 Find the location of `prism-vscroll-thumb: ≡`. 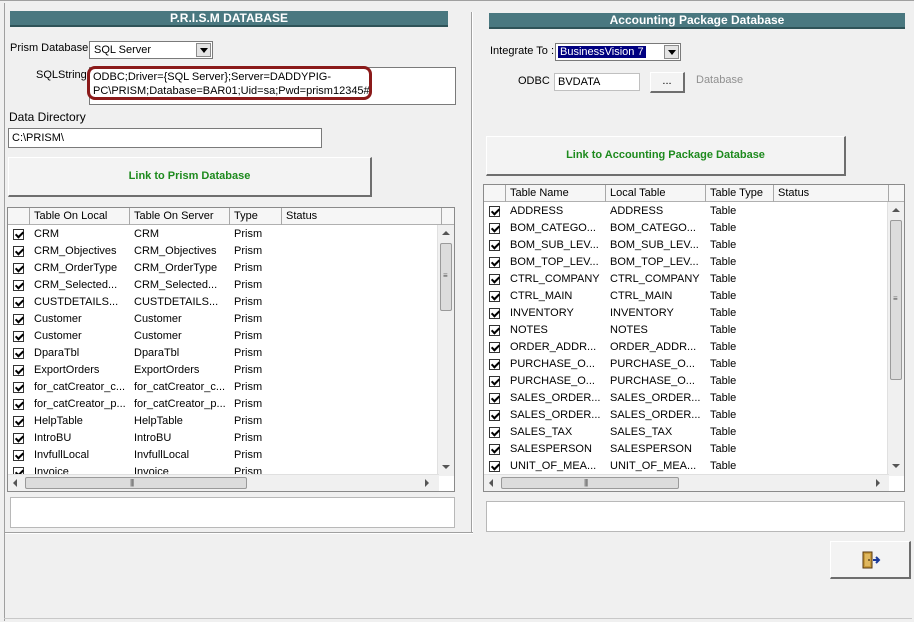

prism-vscroll-thumb: ≡ is located at coordinates (446, 277).